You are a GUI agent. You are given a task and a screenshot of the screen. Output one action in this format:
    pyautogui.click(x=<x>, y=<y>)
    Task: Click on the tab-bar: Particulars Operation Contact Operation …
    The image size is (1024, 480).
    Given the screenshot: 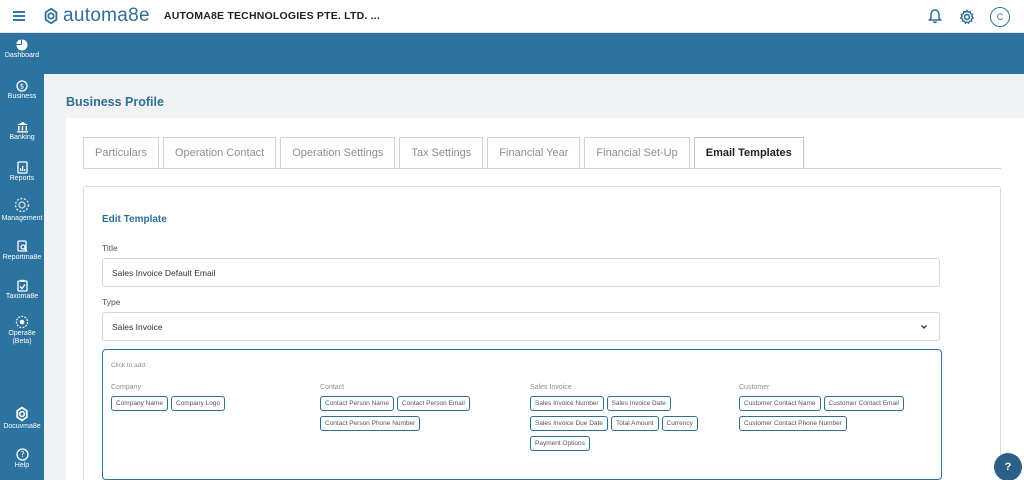 What is the action you would take?
    pyautogui.click(x=443, y=152)
    